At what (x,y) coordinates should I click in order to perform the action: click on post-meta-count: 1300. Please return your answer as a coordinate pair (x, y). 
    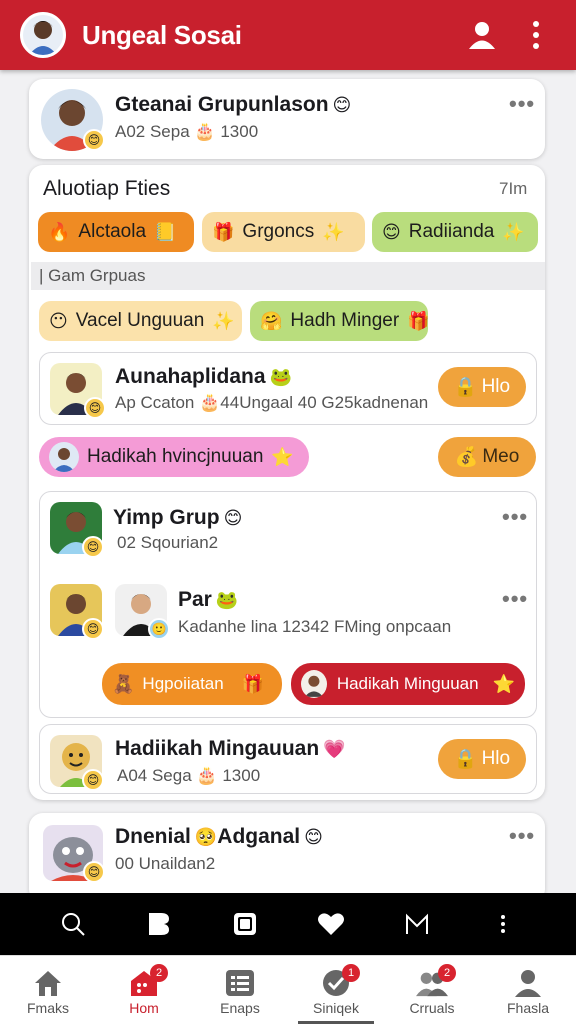
    Looking at the image, I should click on (239, 131).